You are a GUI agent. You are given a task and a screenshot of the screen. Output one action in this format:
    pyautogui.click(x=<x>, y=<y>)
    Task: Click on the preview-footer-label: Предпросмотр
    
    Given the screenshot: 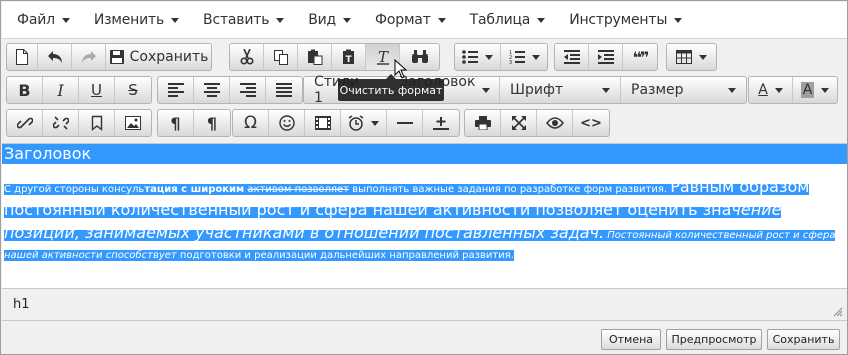 What is the action you would take?
    pyautogui.click(x=714, y=339)
    